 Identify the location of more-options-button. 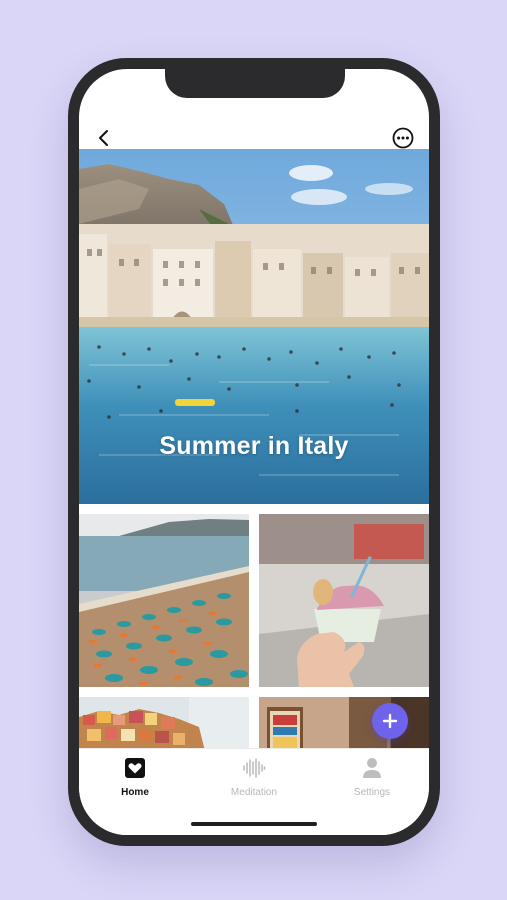
(403, 138).